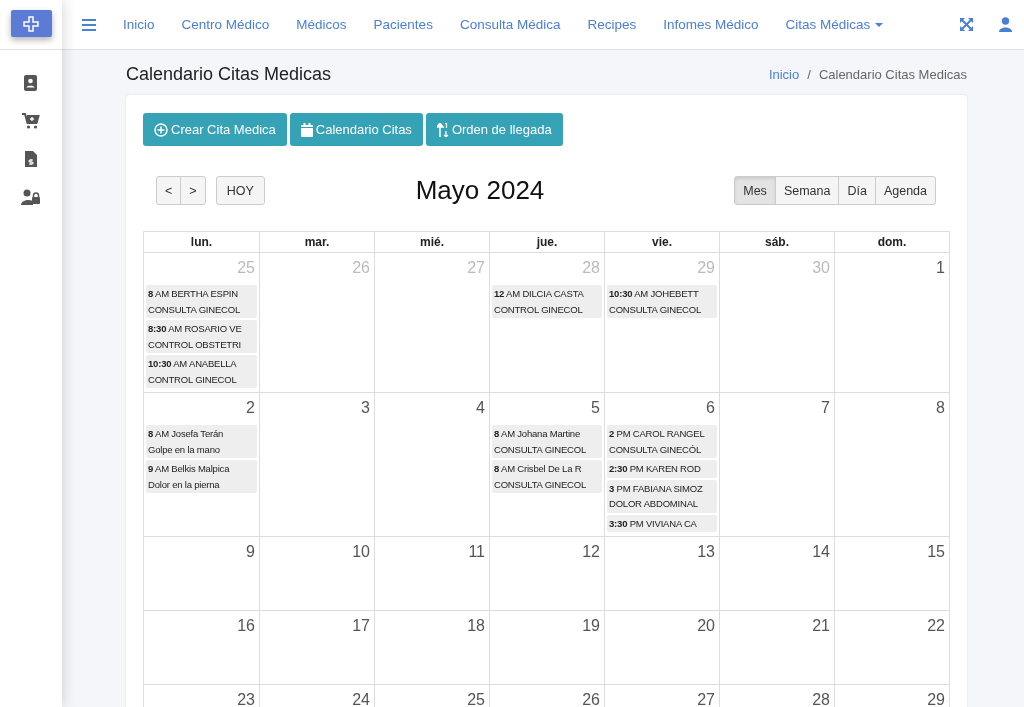 The height and width of the screenshot is (707, 1024). I want to click on day-number: 20, so click(706, 626).